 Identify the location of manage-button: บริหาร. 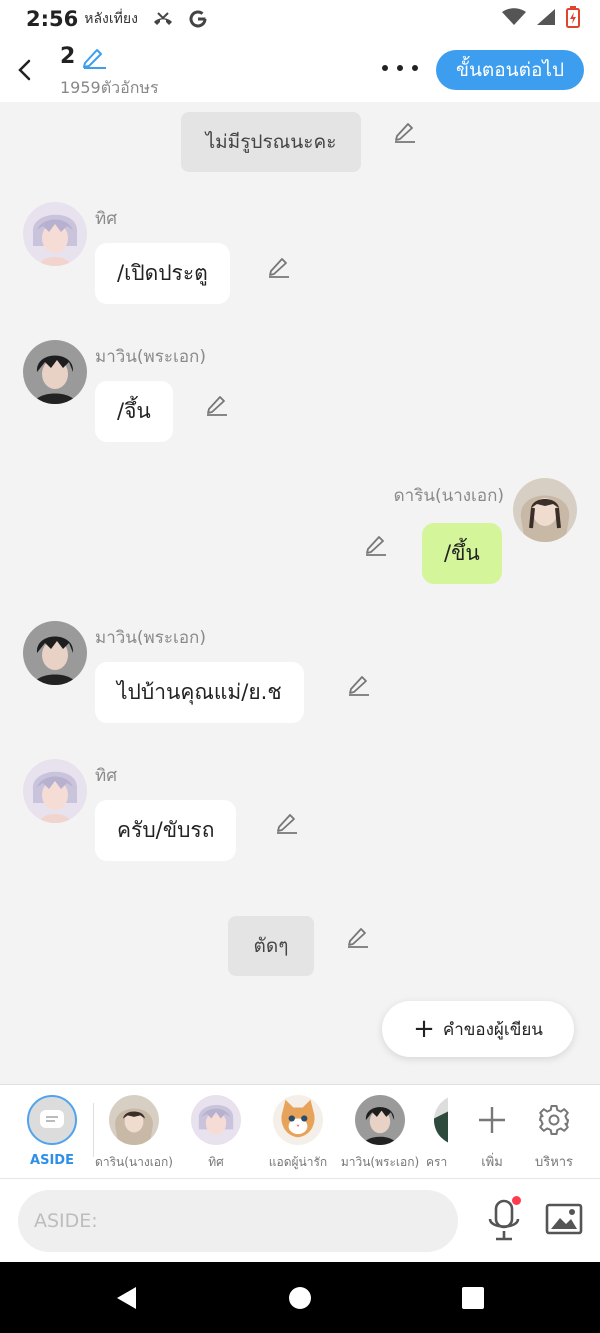
(554, 1133).